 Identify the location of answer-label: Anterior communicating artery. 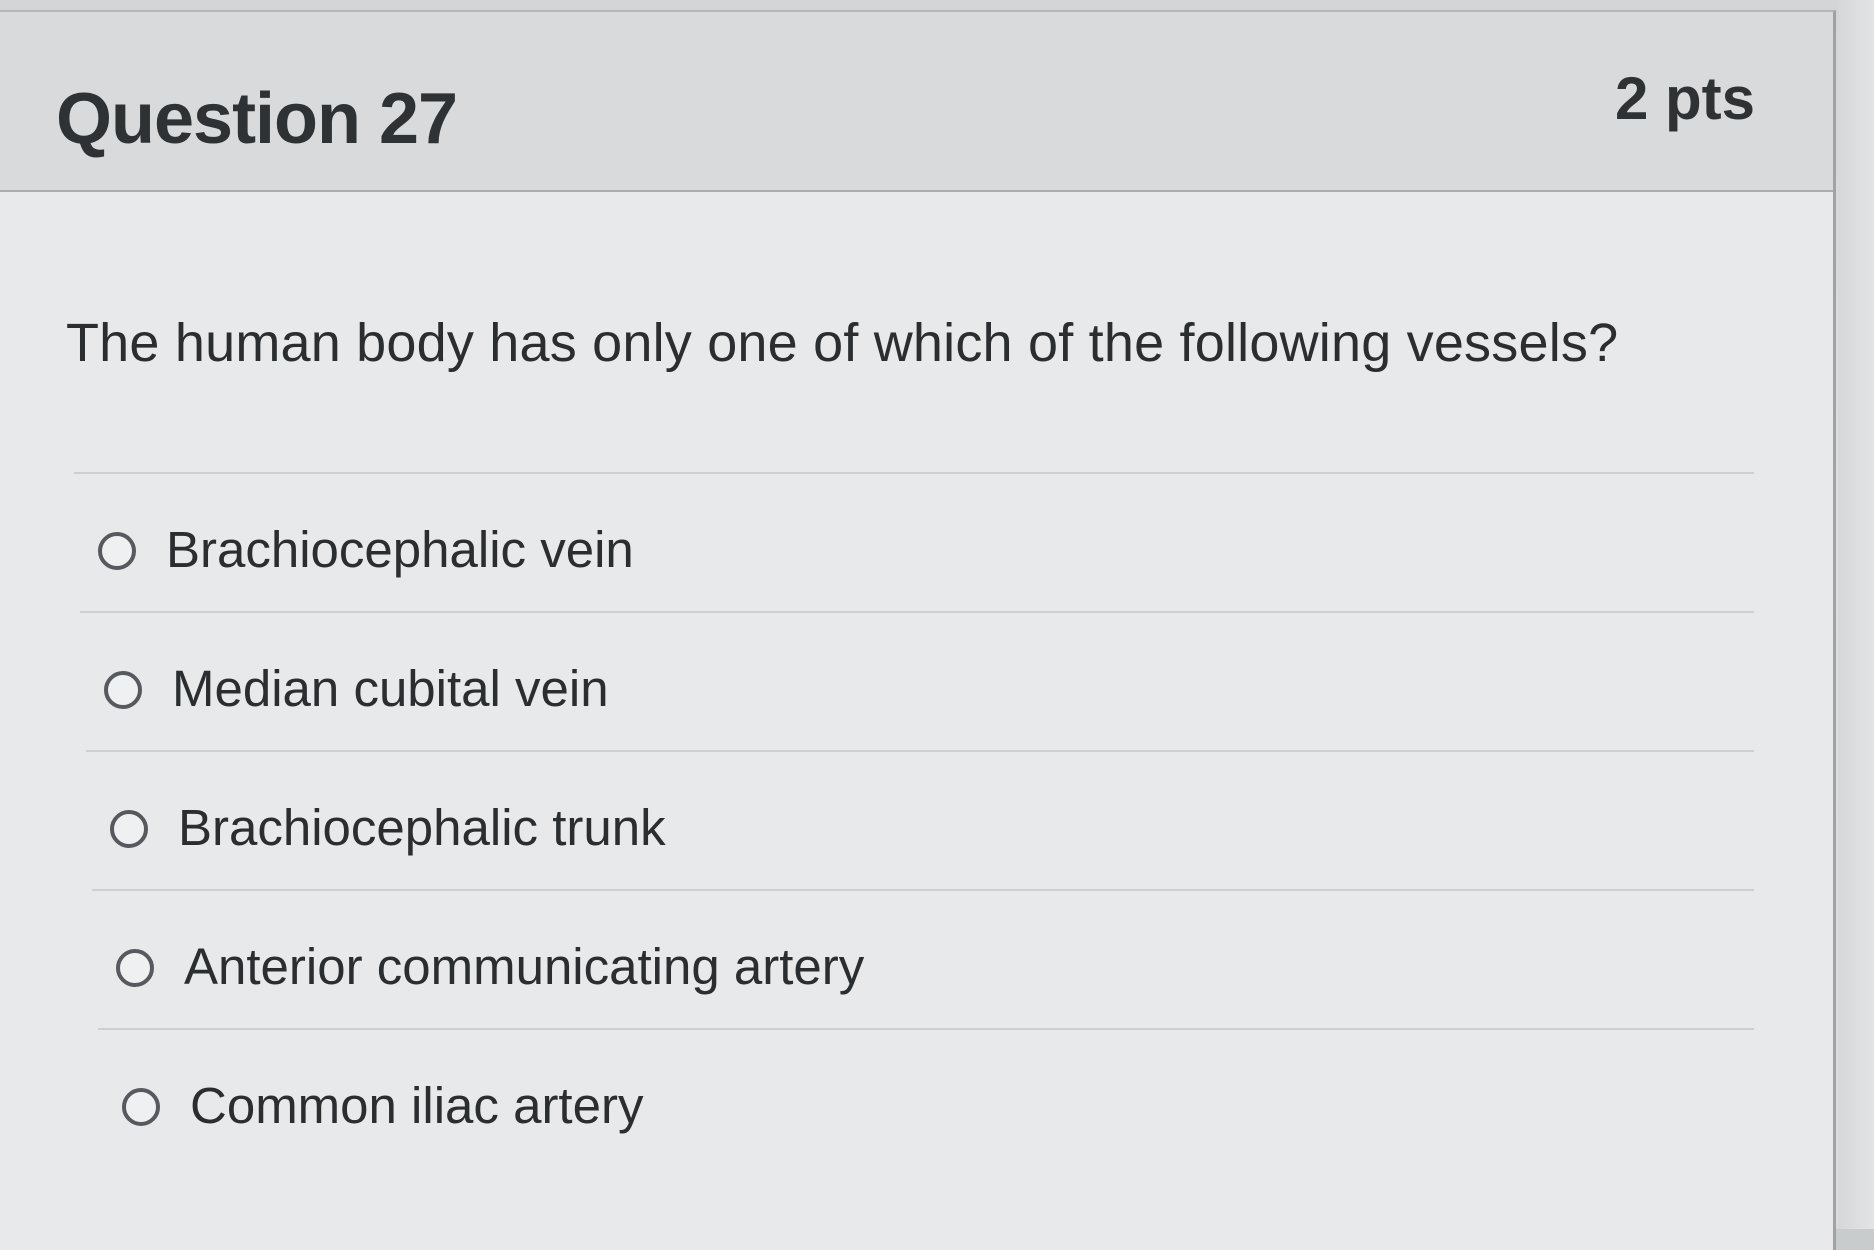
(524, 966).